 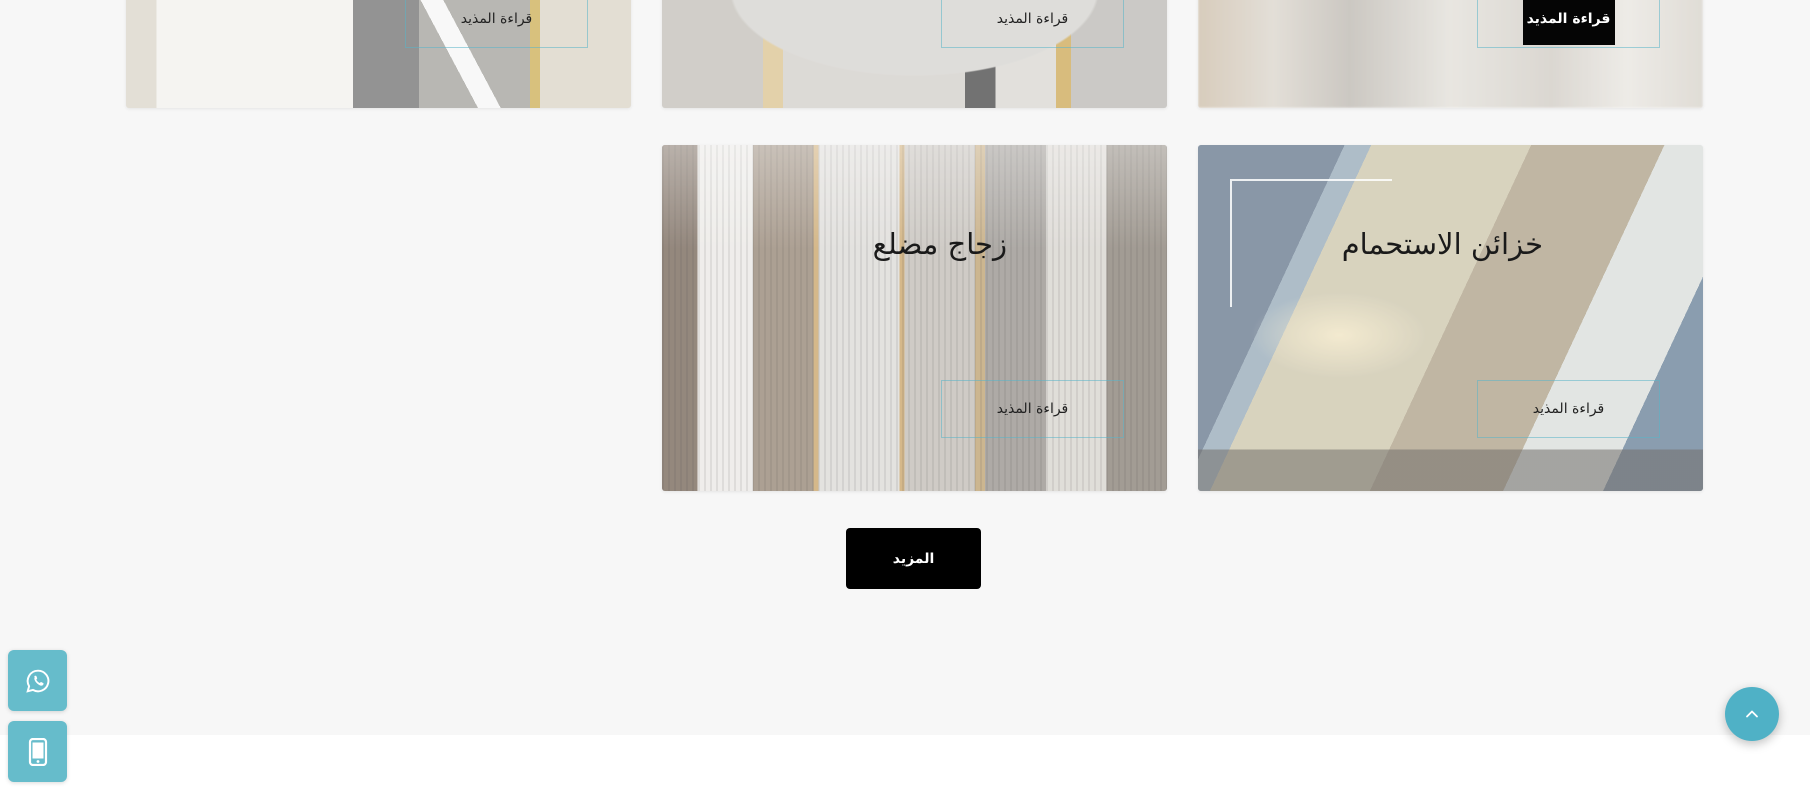 What do you see at coordinates (913, 558) in the screenshot?
I see `more-button: المزيد` at bounding box center [913, 558].